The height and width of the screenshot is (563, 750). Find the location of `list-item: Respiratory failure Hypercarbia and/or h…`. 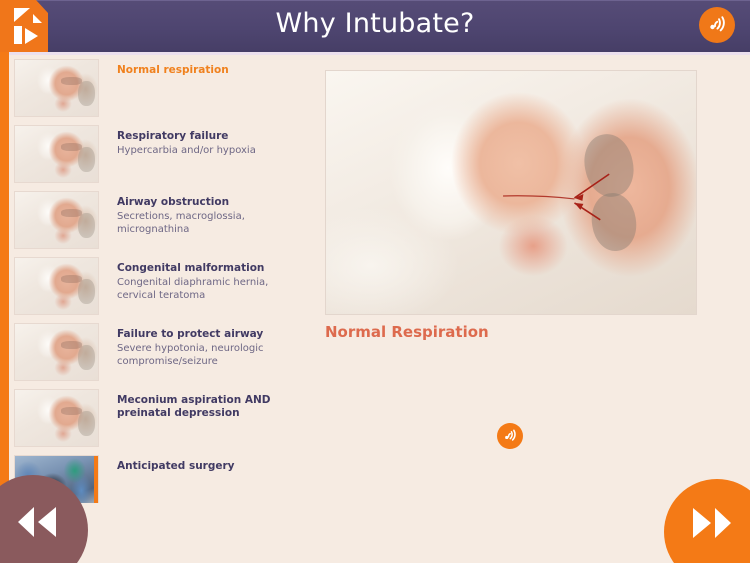

list-item: Respiratory failure Hypercarbia and/or h… is located at coordinates (154, 154).